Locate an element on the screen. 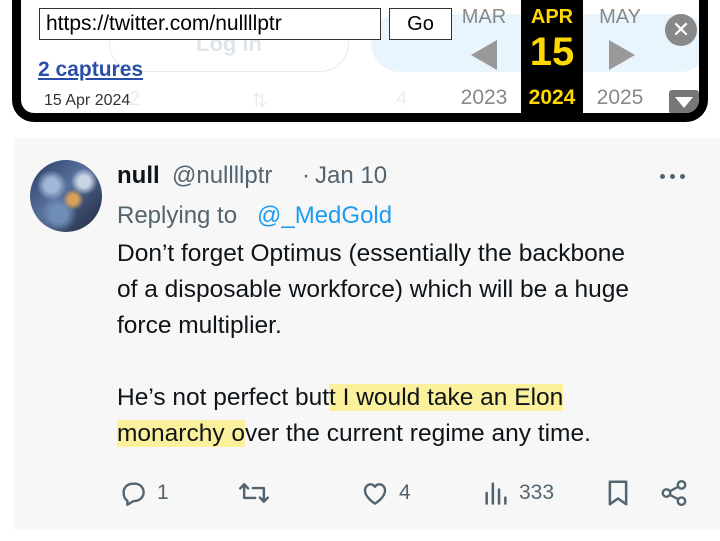 The image size is (720, 541). share-button is located at coordinates (674, 493).